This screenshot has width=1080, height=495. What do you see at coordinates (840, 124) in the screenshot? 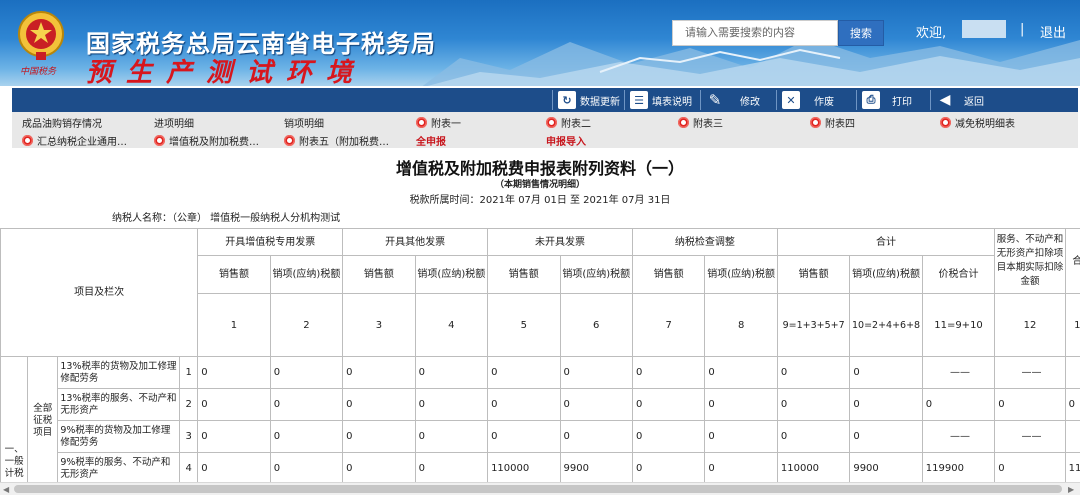
I see `tab-label: 附表四` at bounding box center [840, 124].